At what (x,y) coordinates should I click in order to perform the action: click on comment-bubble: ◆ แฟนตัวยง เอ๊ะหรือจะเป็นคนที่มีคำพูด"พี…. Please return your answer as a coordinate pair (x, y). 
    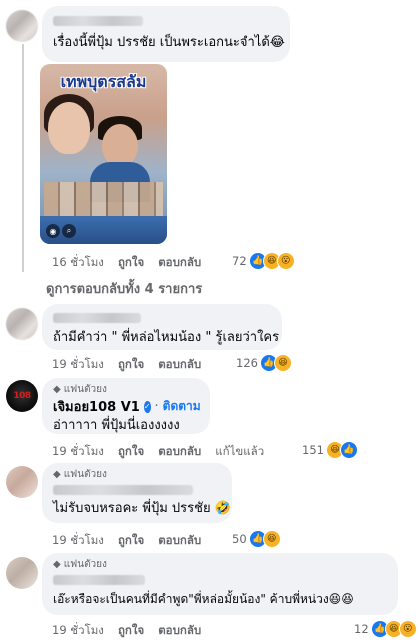
    Looking at the image, I should click on (220, 584).